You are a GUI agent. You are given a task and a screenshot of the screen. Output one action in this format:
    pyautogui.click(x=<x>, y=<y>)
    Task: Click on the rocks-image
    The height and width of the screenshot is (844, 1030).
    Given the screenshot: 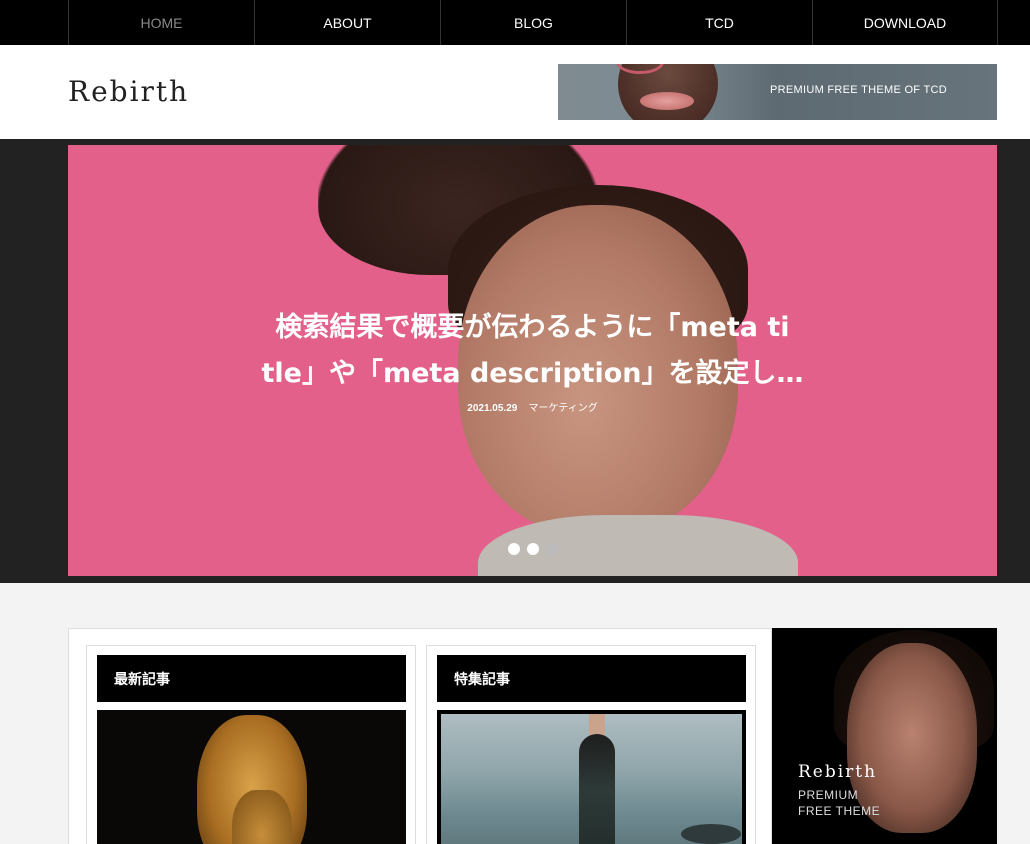 What is the action you would take?
    pyautogui.click(x=711, y=834)
    